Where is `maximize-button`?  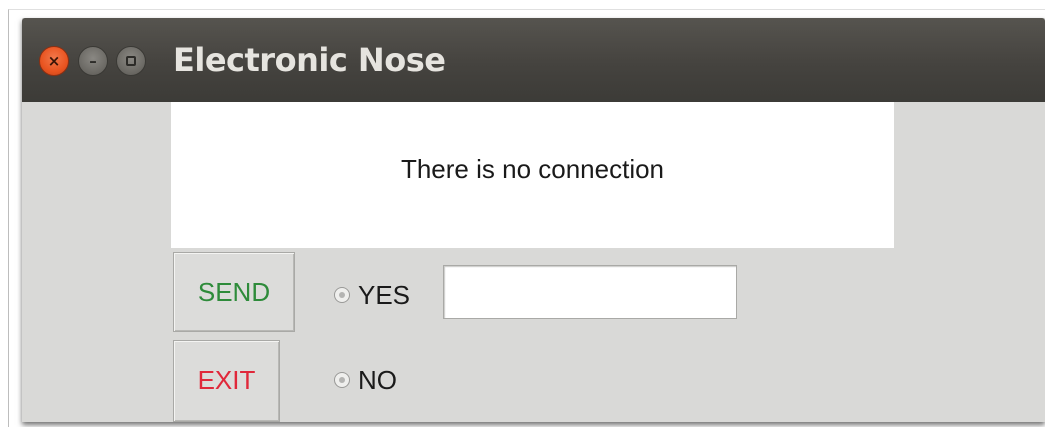 maximize-button is located at coordinates (131, 61).